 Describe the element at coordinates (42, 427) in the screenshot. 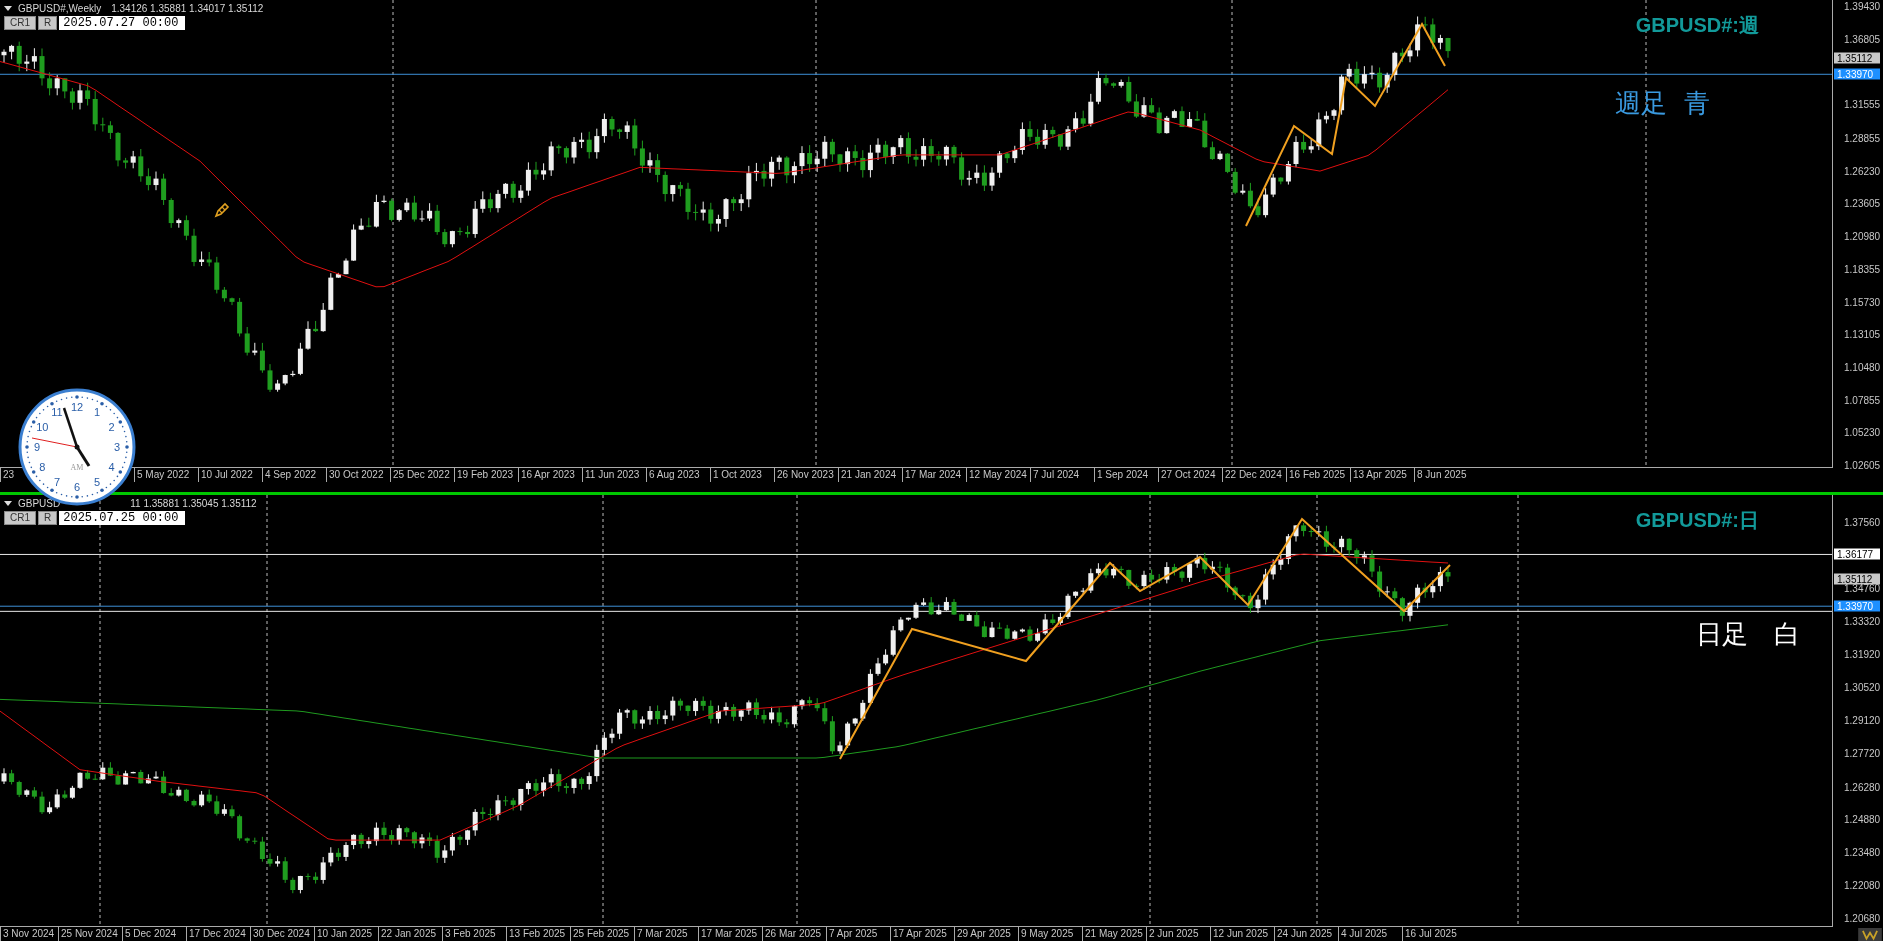

I see `clock-numeral: 10` at that location.